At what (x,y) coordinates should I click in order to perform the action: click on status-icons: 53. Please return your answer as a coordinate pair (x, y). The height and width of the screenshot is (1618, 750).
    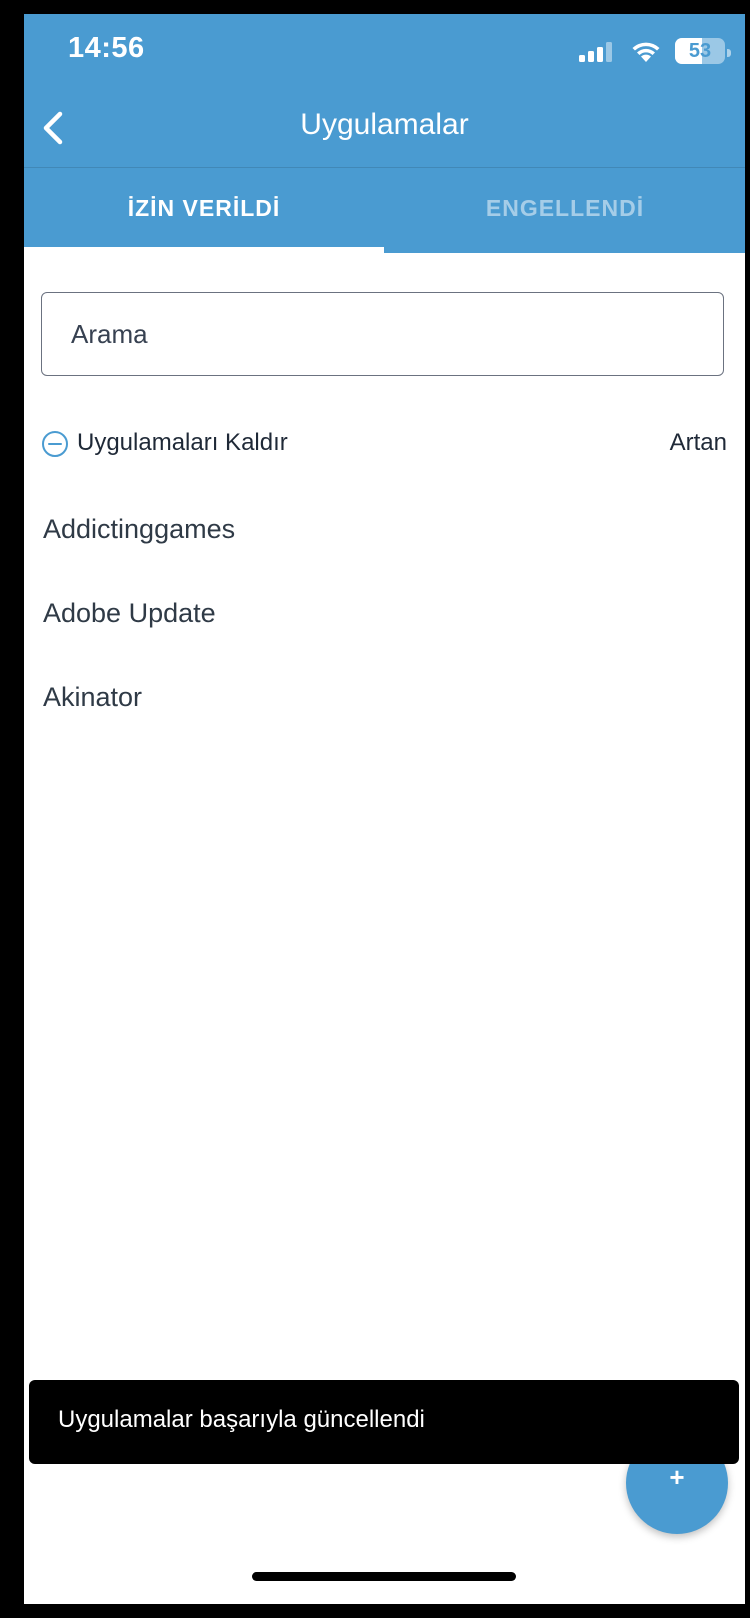
    Looking at the image, I should click on (648, 51).